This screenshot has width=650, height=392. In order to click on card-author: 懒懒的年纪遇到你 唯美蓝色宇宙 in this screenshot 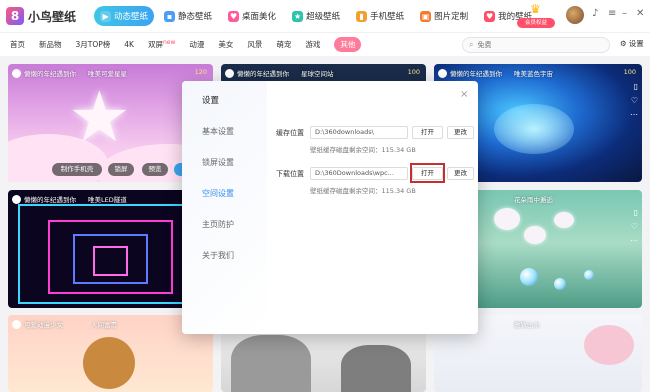, I will do `click(495, 73)`.